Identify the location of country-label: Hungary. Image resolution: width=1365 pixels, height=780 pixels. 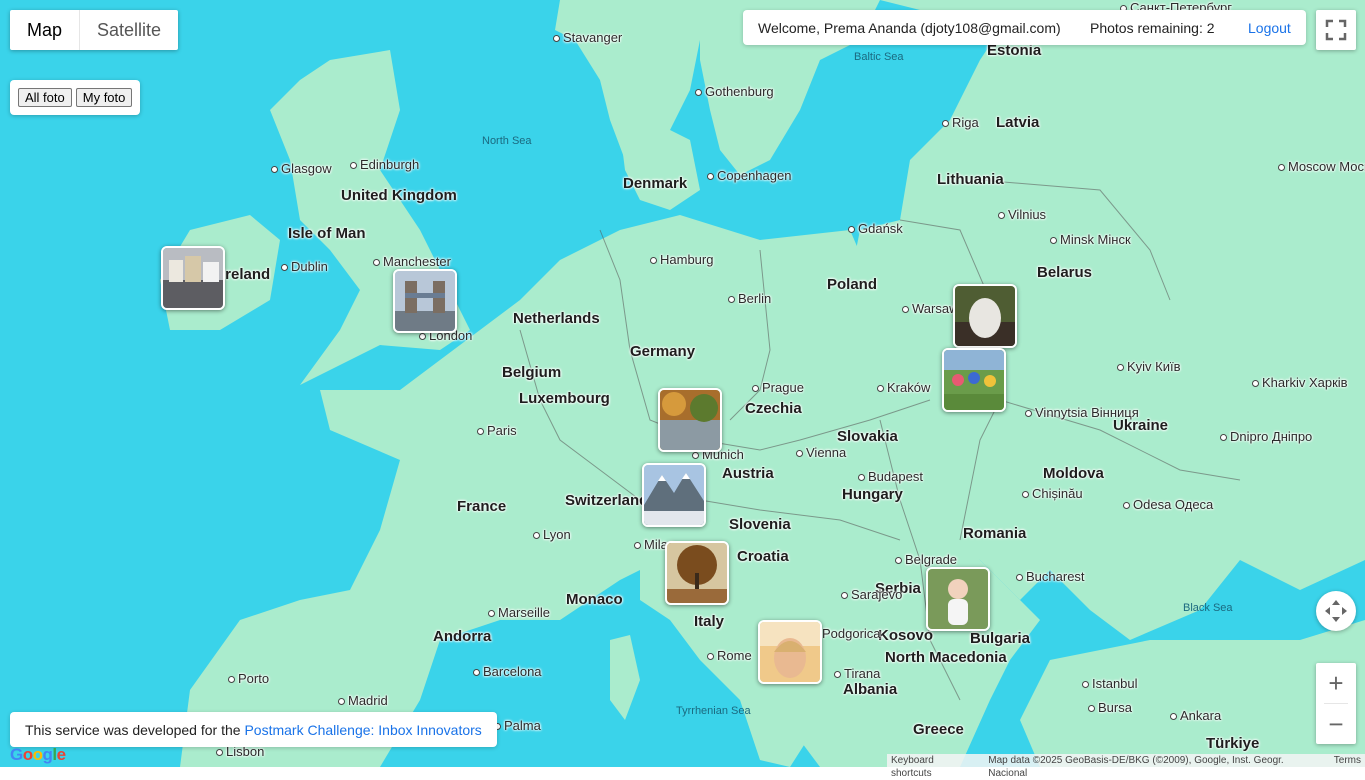
(872, 494).